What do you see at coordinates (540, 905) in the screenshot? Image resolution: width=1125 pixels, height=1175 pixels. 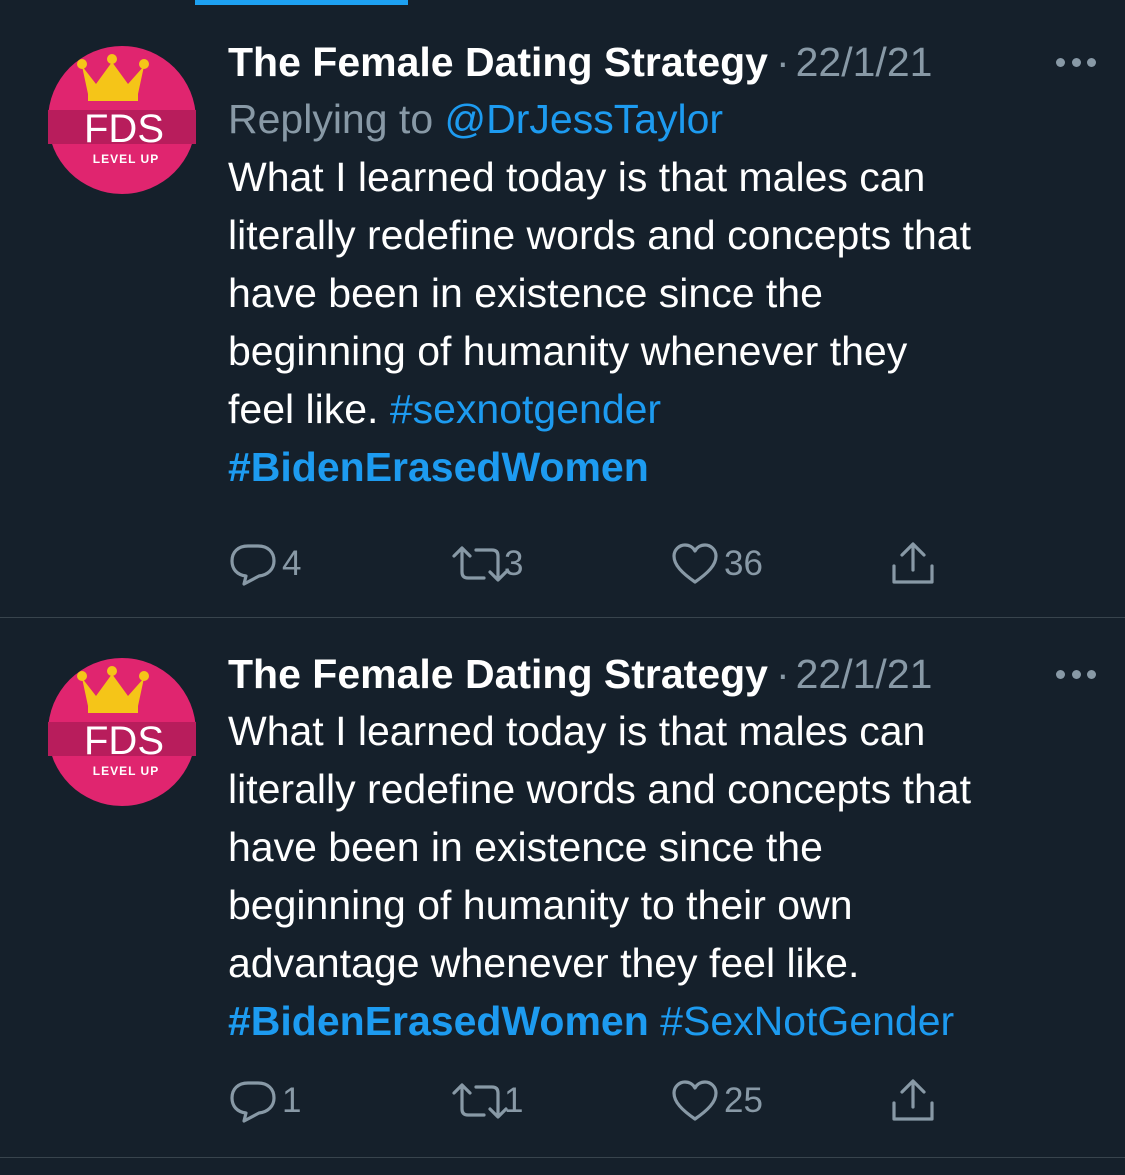 I see `text-line: beginning of humanity to their own` at bounding box center [540, 905].